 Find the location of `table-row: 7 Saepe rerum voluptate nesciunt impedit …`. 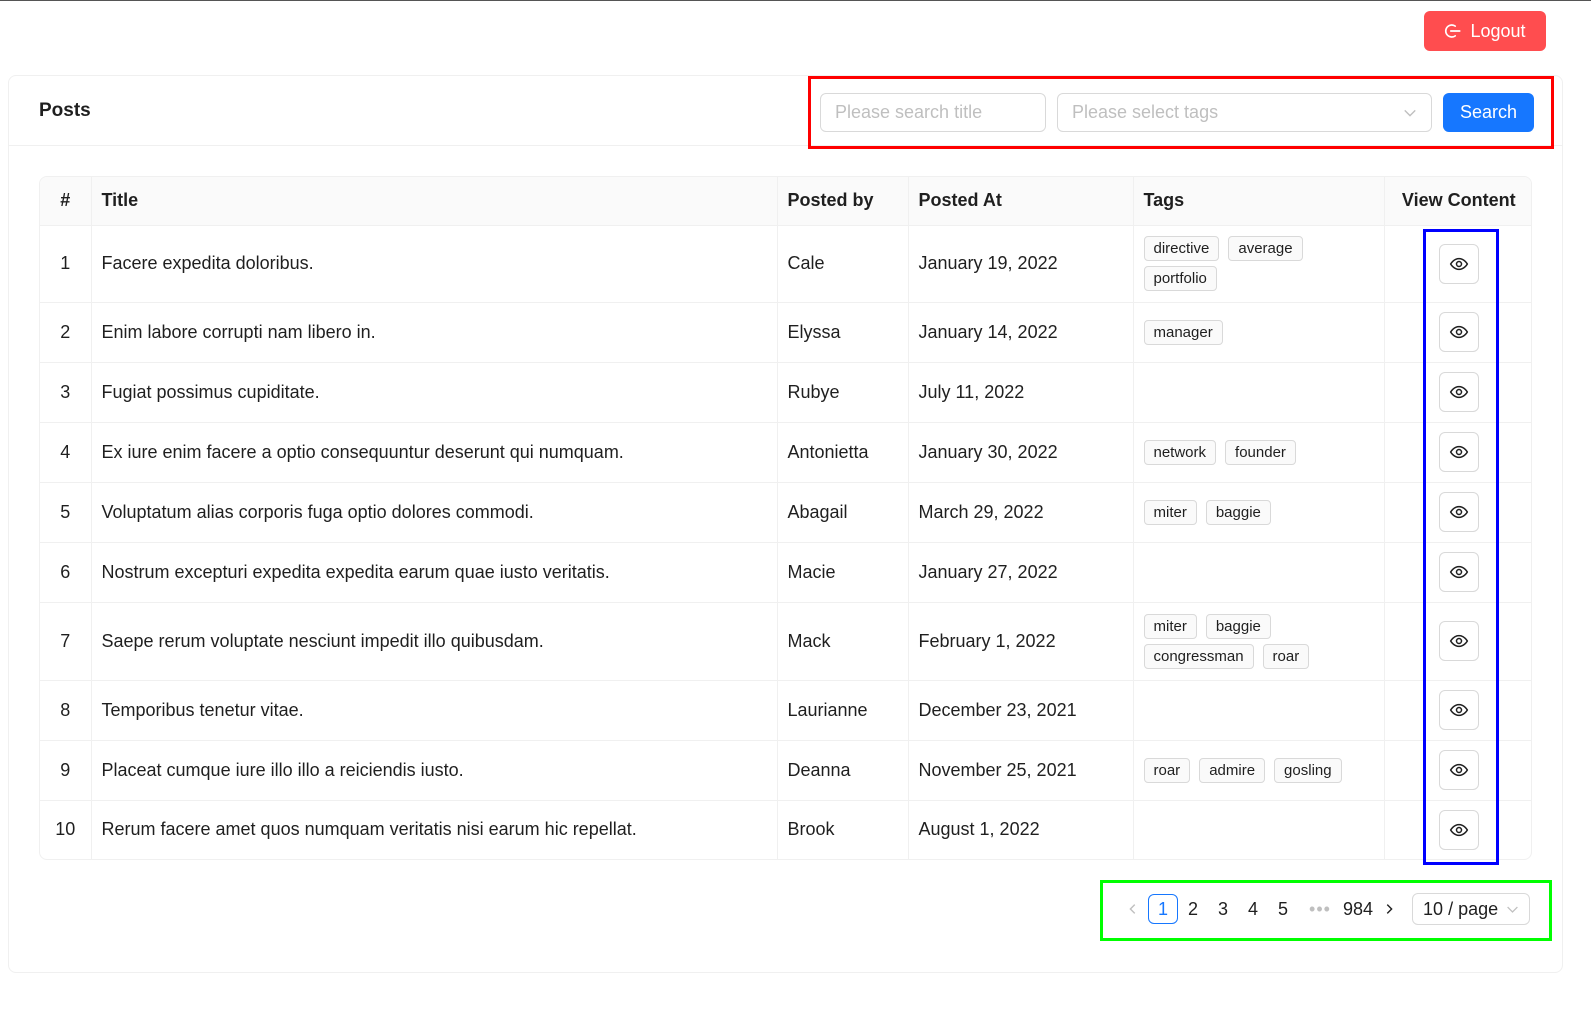

table-row: 7 Saepe rerum voluptate nesciunt impedit … is located at coordinates (785, 641).